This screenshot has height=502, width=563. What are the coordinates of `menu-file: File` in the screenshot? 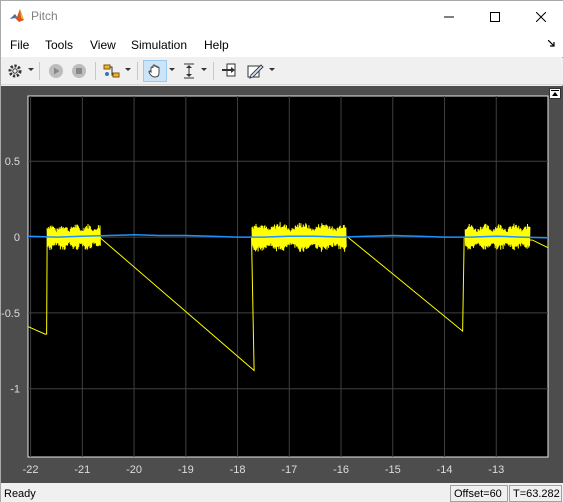 It's located at (19, 45).